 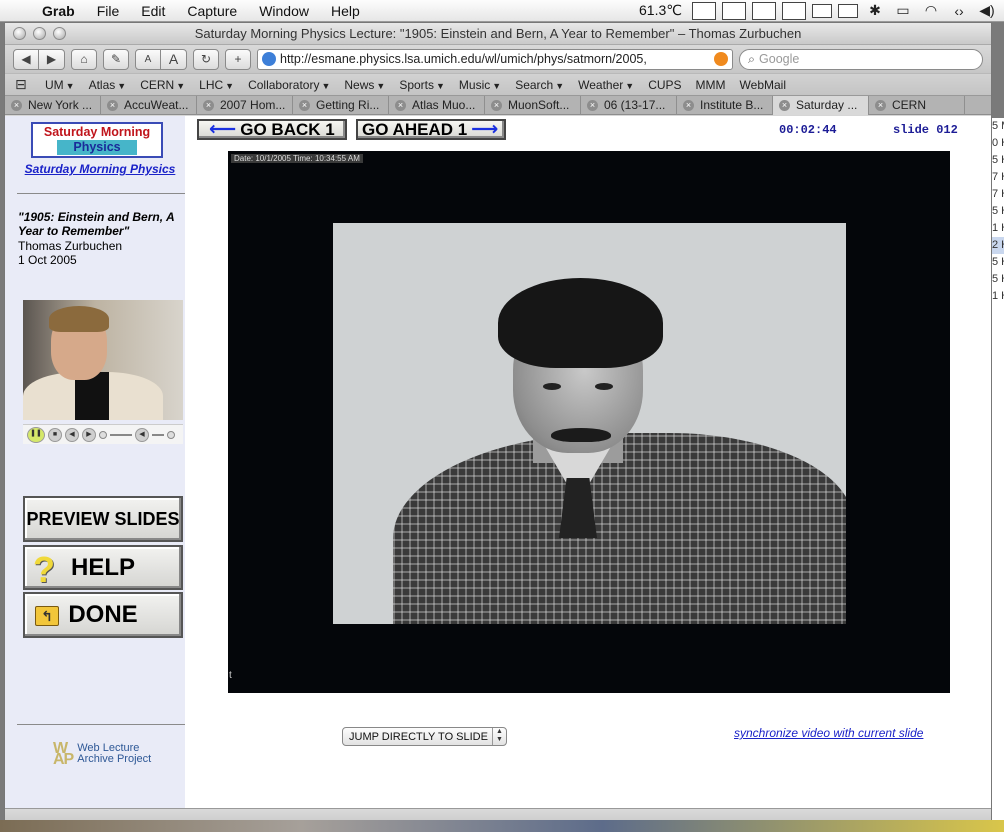 I want to click on rss-icon, so click(x=721, y=59).